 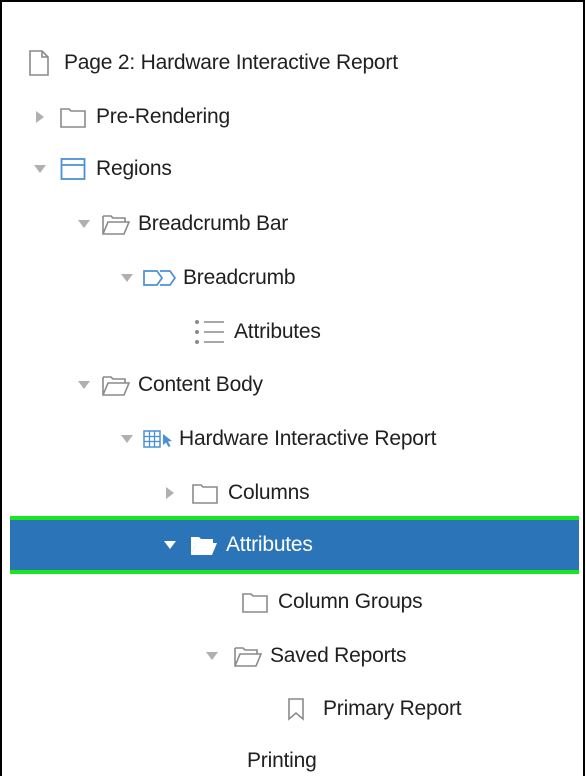 What do you see at coordinates (163, 116) in the screenshot?
I see `tree-node-label: Pre-Rendering` at bounding box center [163, 116].